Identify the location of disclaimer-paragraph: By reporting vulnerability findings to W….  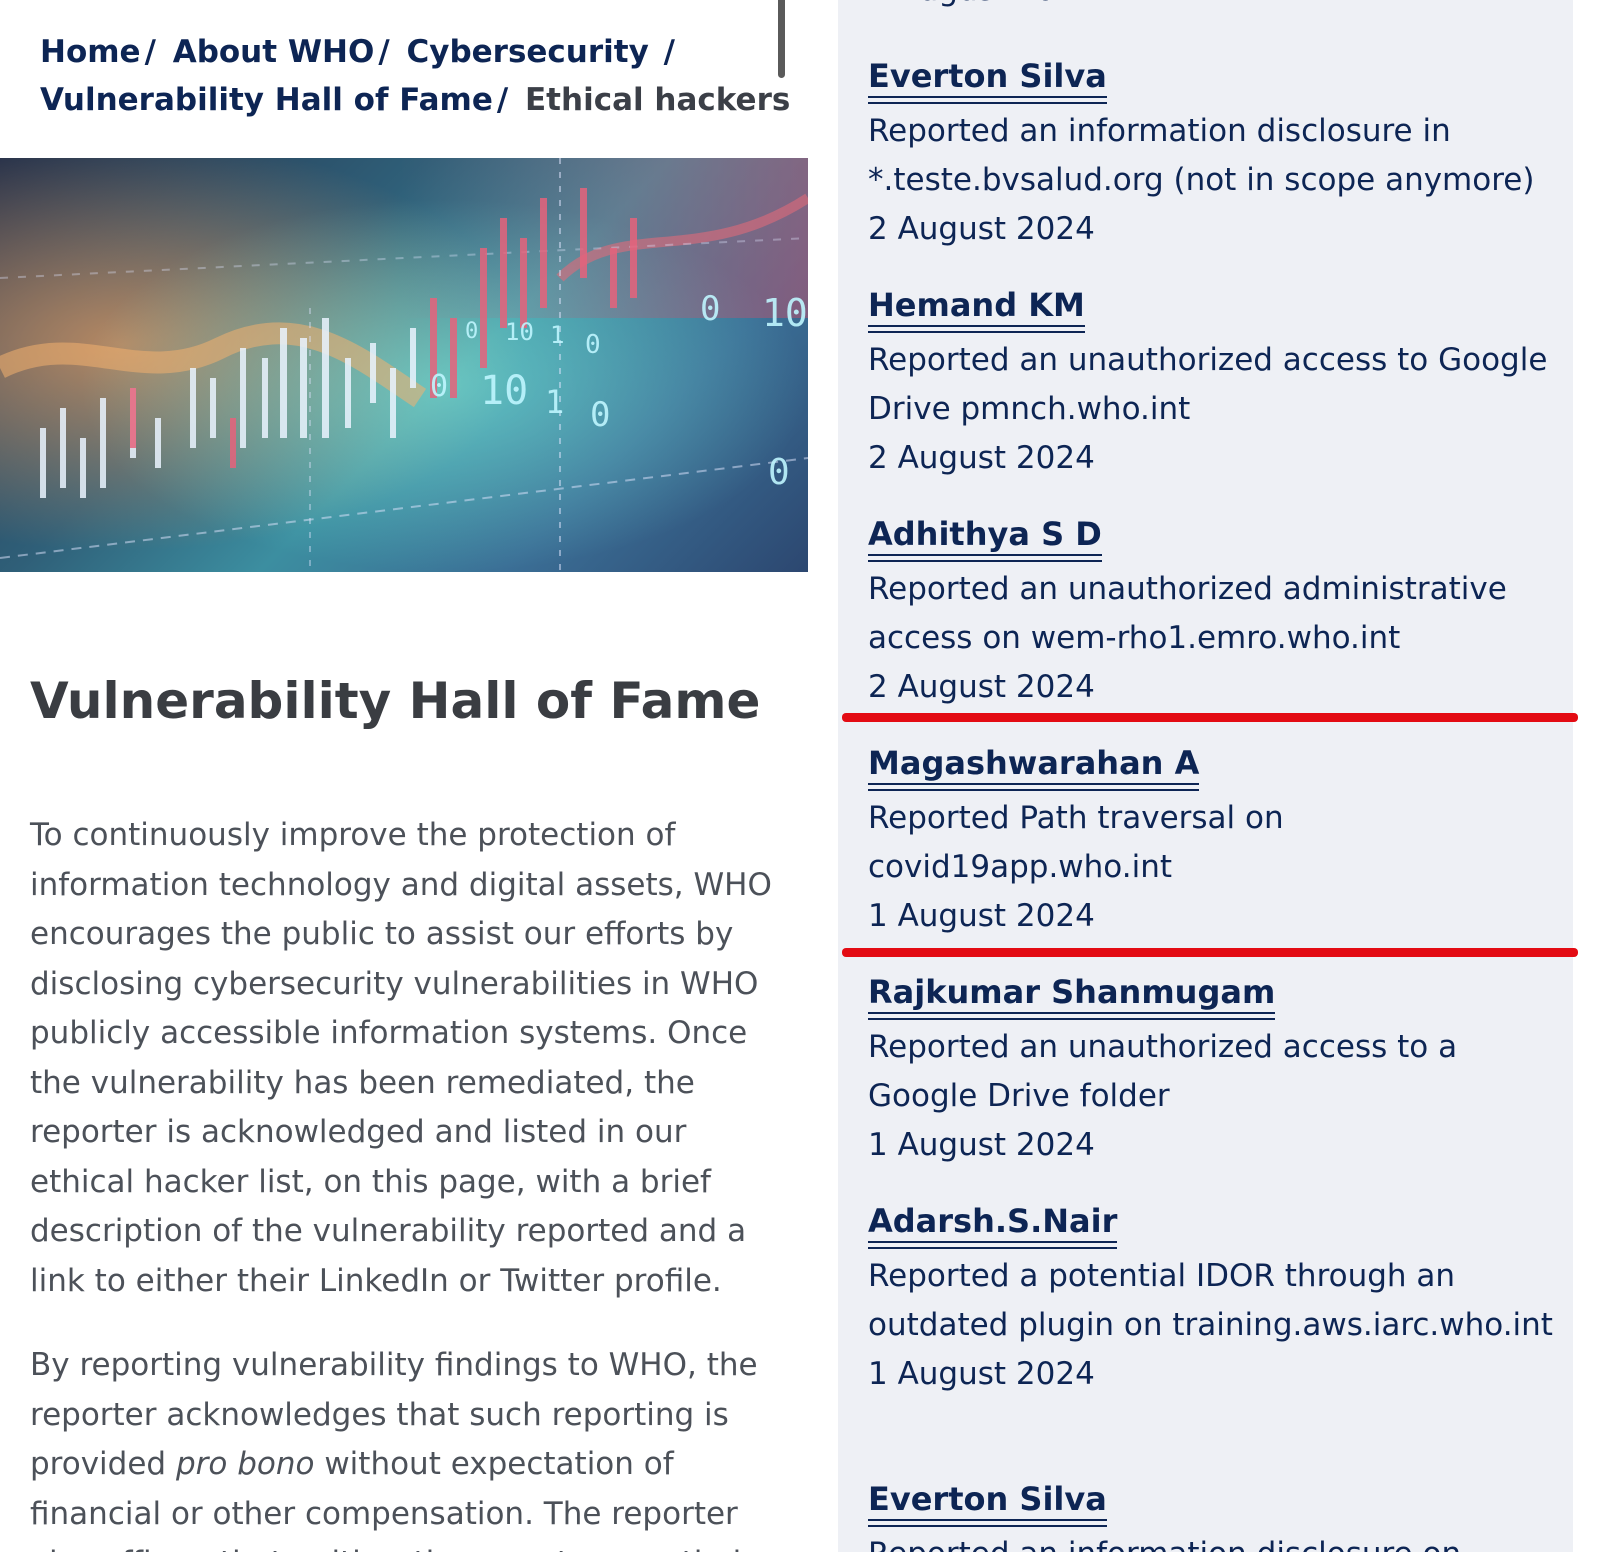
(410, 1446).